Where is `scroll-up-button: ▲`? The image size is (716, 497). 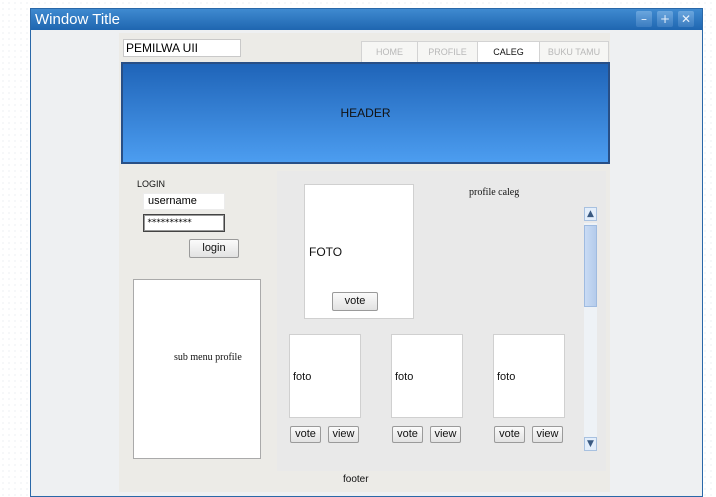 scroll-up-button: ▲ is located at coordinates (590, 214).